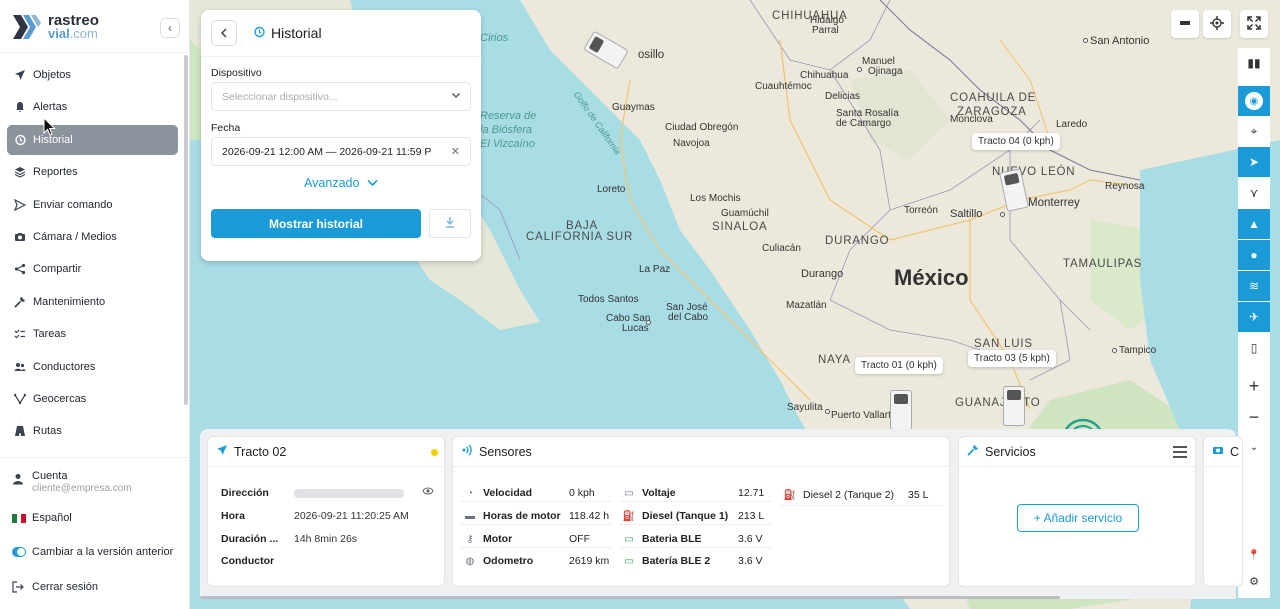 This screenshot has height=609, width=1280. I want to click on map-label-city: Chihuahua, so click(824, 75).